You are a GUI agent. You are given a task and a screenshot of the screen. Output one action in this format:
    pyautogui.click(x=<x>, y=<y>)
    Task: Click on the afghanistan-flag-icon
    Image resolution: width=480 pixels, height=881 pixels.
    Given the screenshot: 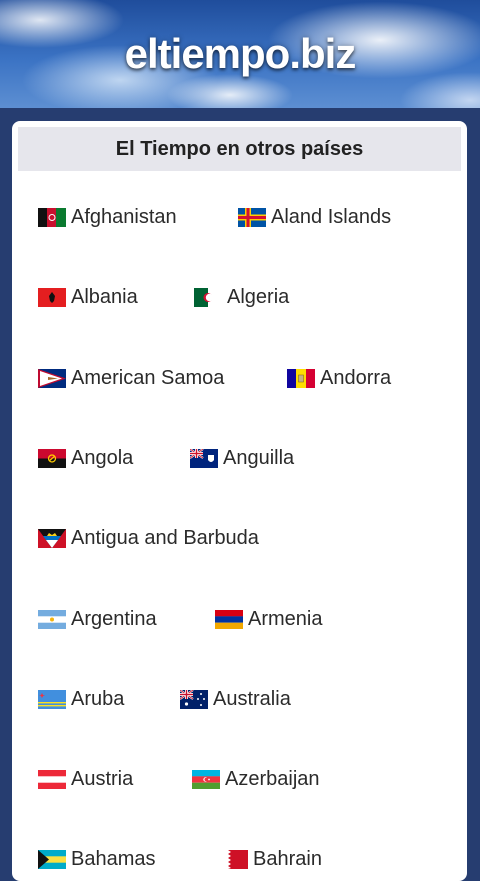 What is the action you would take?
    pyautogui.click(x=52, y=217)
    